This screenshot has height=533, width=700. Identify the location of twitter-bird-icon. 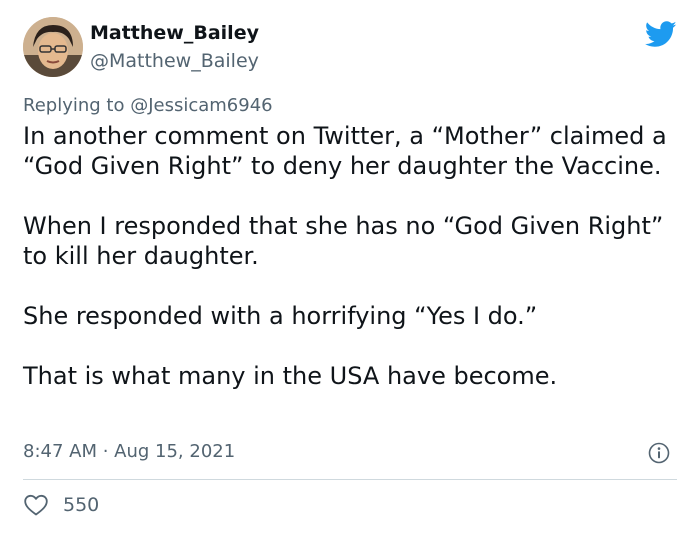
(661, 34).